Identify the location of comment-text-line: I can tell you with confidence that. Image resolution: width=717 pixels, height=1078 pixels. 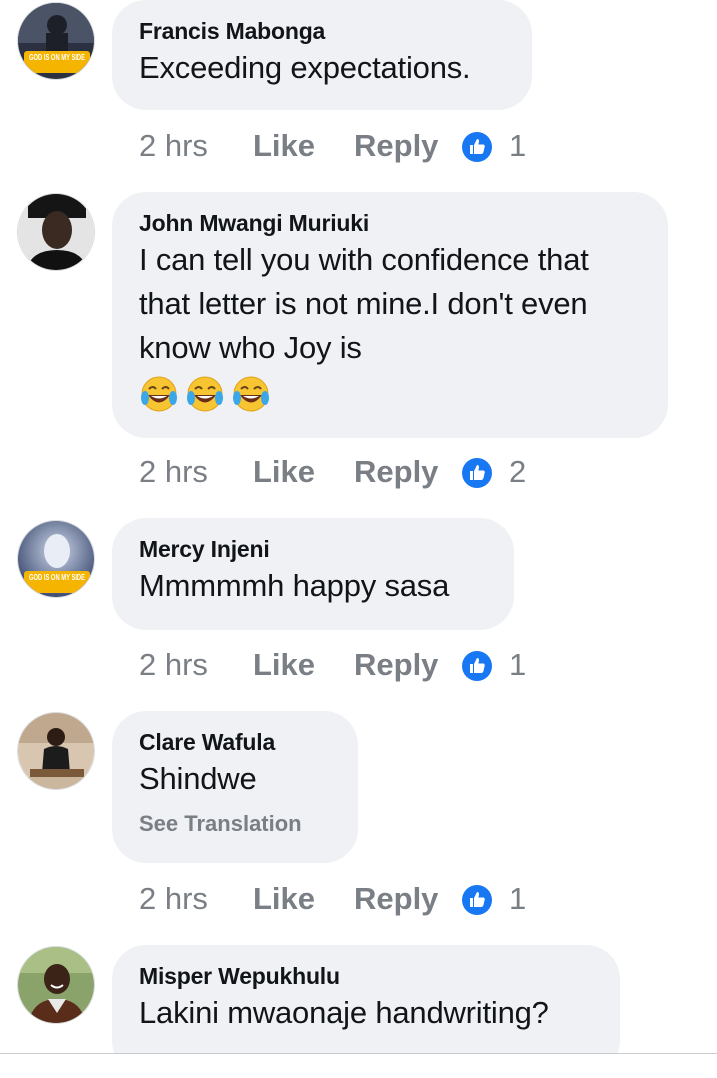
(364, 259).